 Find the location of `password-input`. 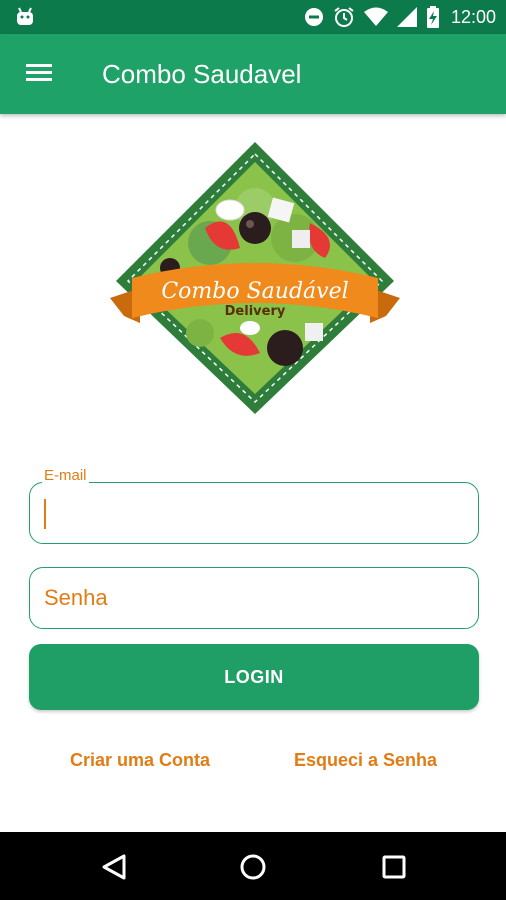

password-input is located at coordinates (254, 598).